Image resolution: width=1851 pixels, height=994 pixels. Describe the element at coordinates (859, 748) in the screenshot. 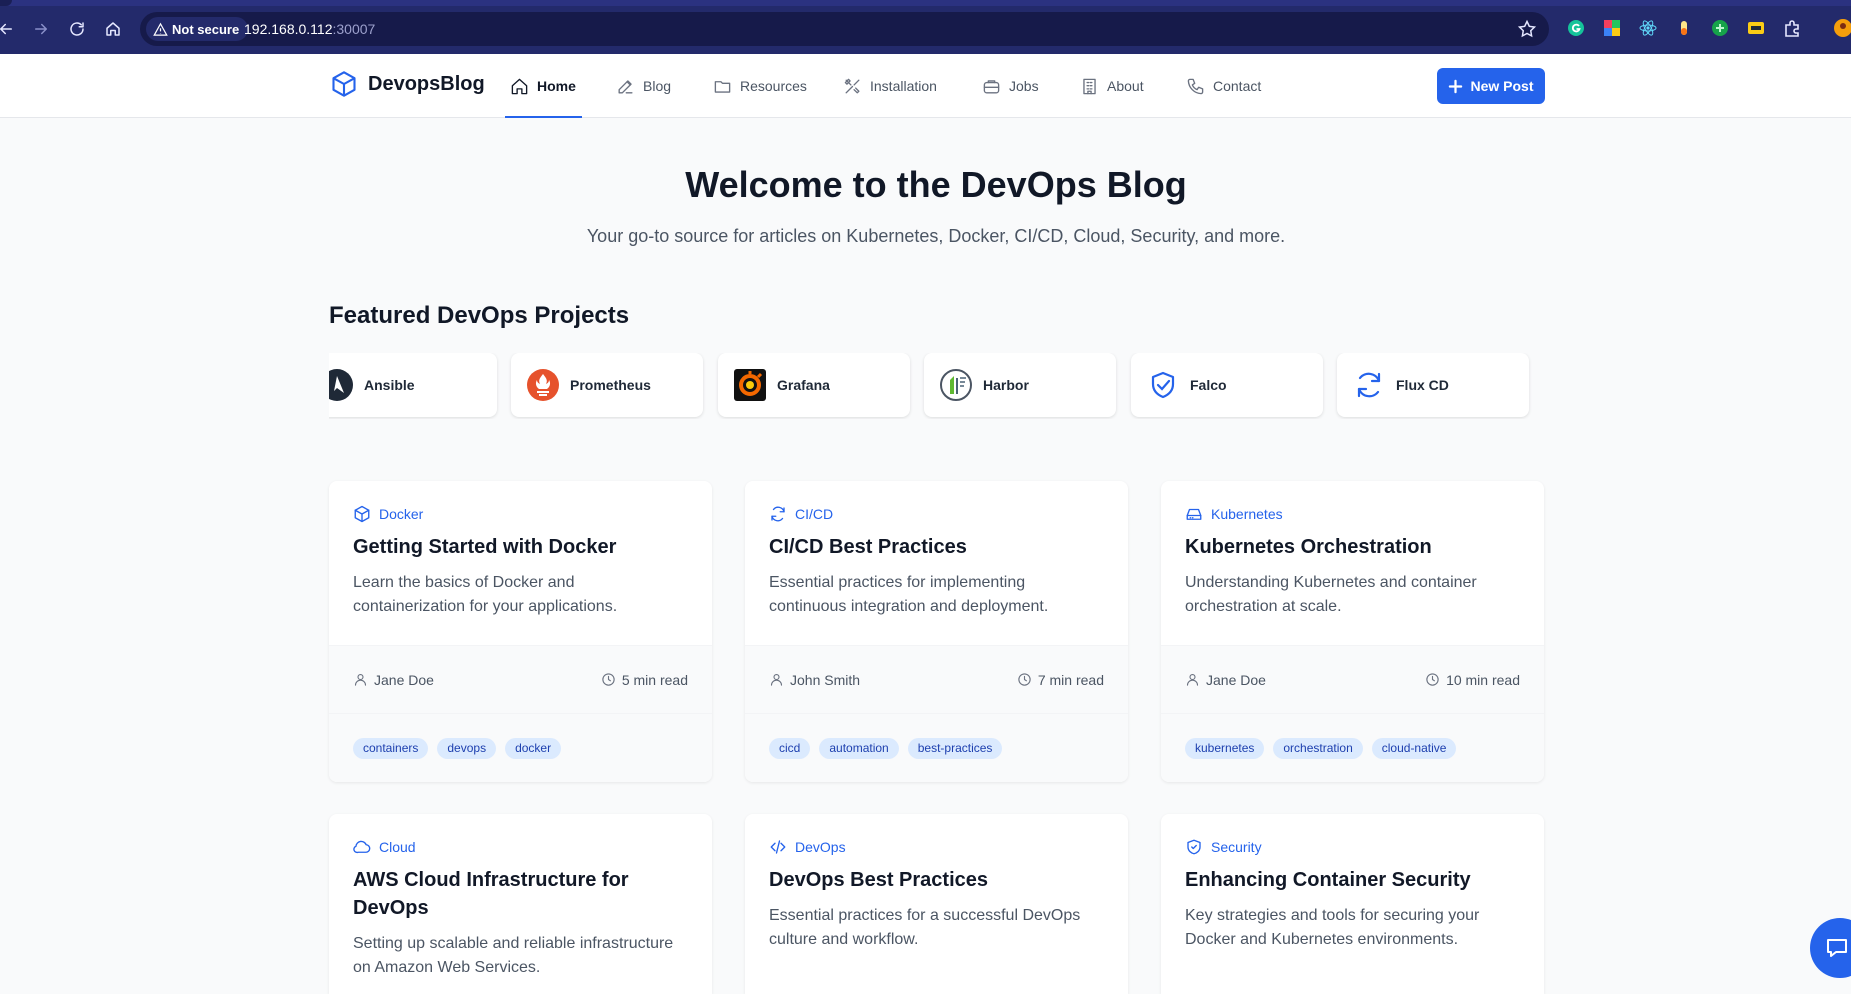

I see `tag-chip: automation` at that location.